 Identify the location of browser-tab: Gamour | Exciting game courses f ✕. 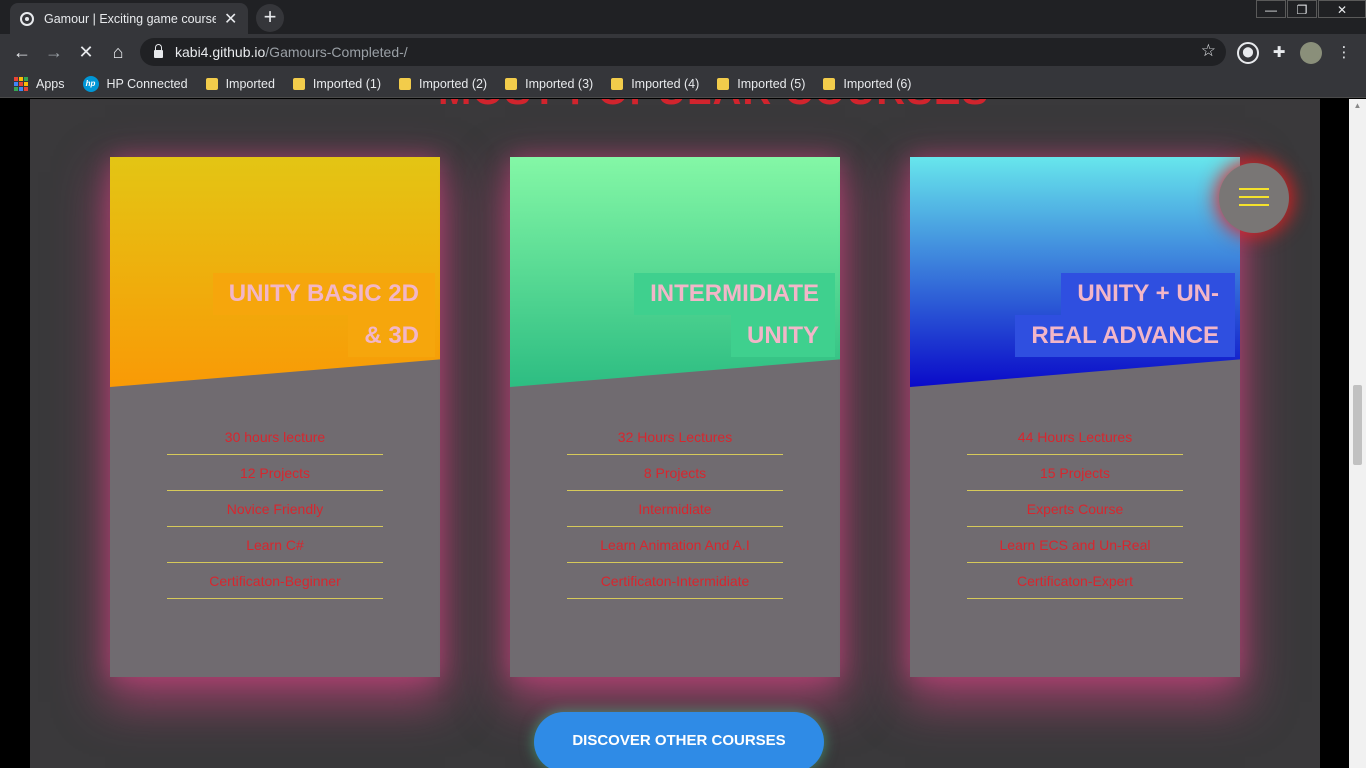
(129, 18).